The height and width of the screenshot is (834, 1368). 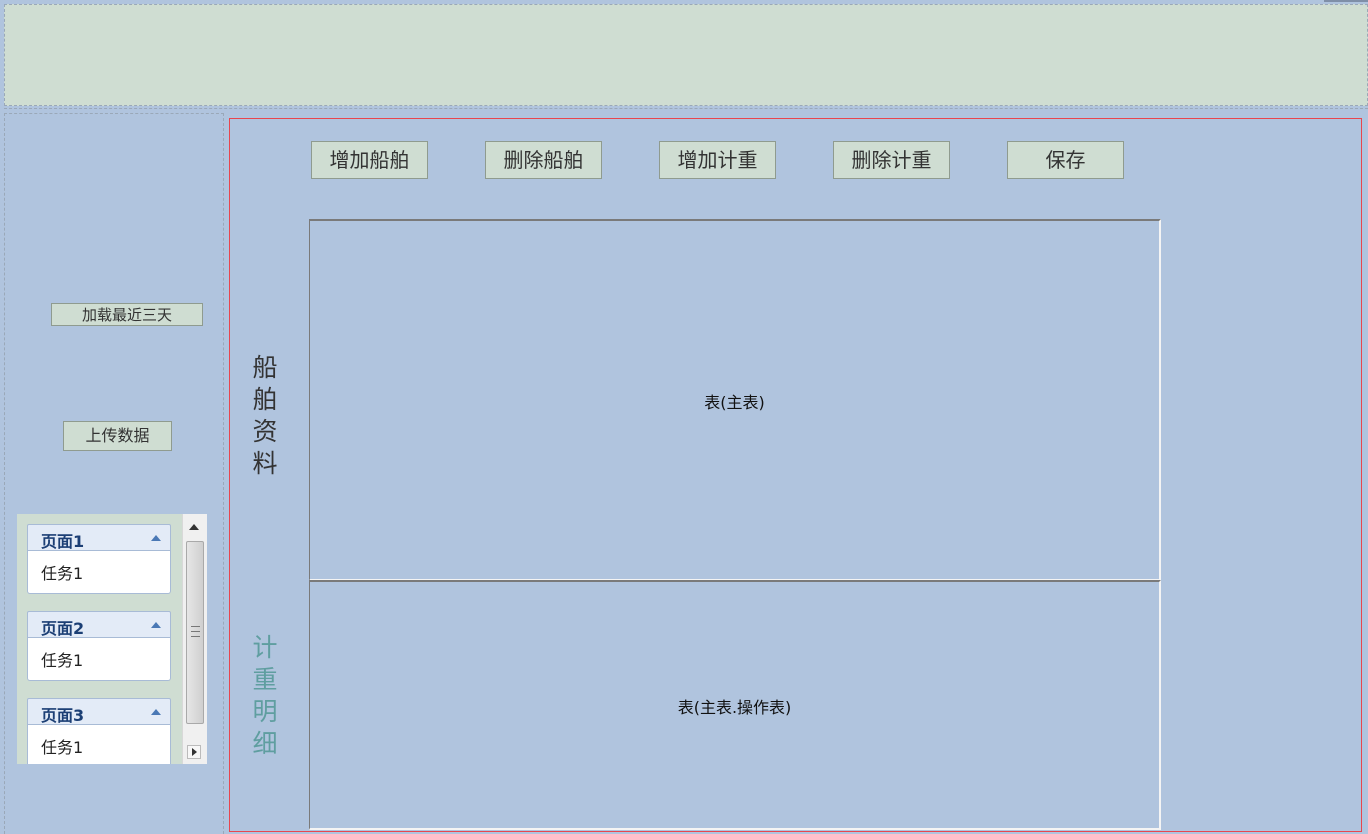 I want to click on scroll-up-arrow-icon, so click(x=194, y=527).